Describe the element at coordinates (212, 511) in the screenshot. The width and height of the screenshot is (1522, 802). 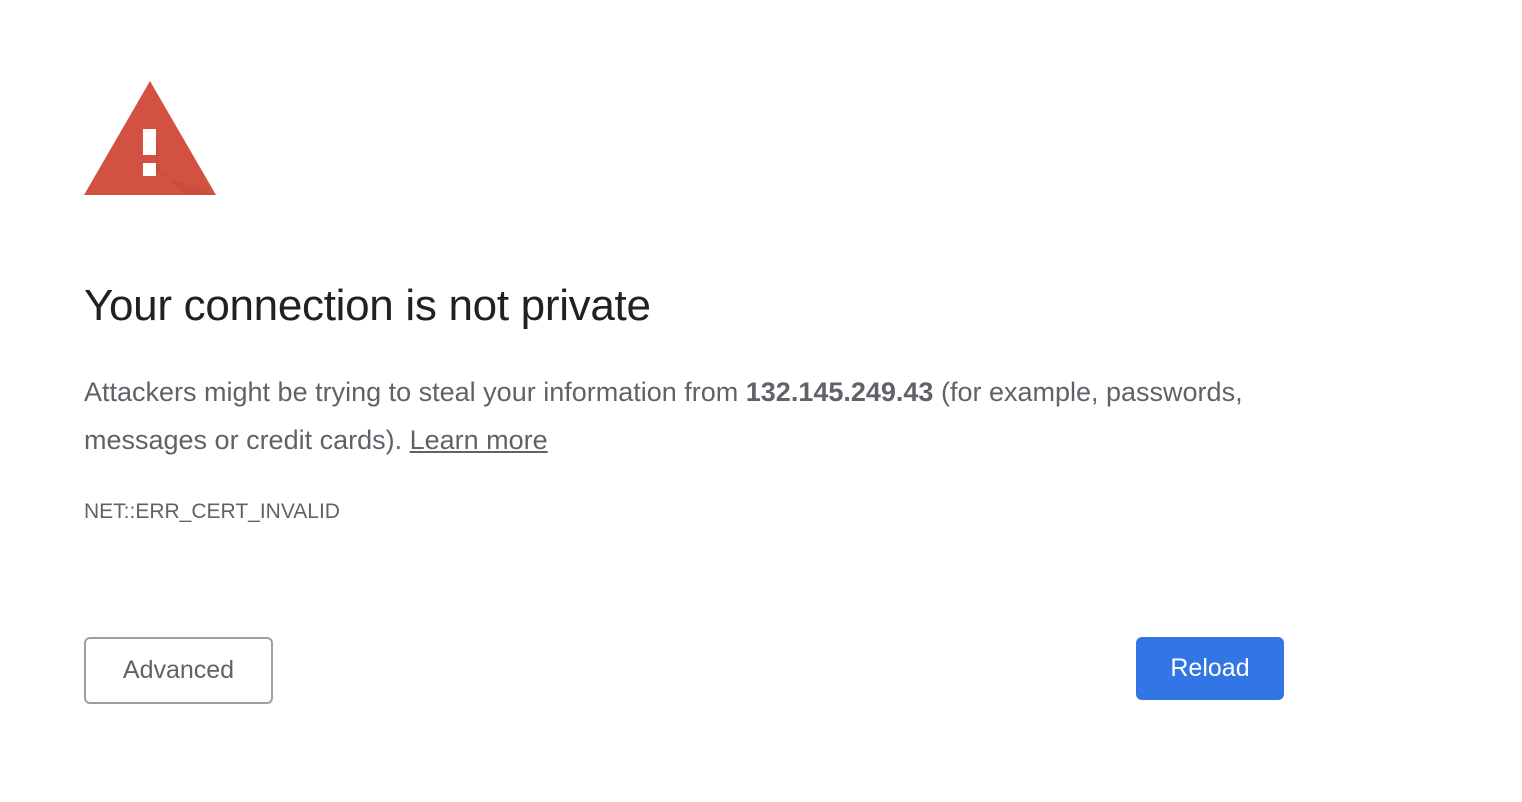
I see `error-code: NET::ERR_CERT_INVALID` at that location.